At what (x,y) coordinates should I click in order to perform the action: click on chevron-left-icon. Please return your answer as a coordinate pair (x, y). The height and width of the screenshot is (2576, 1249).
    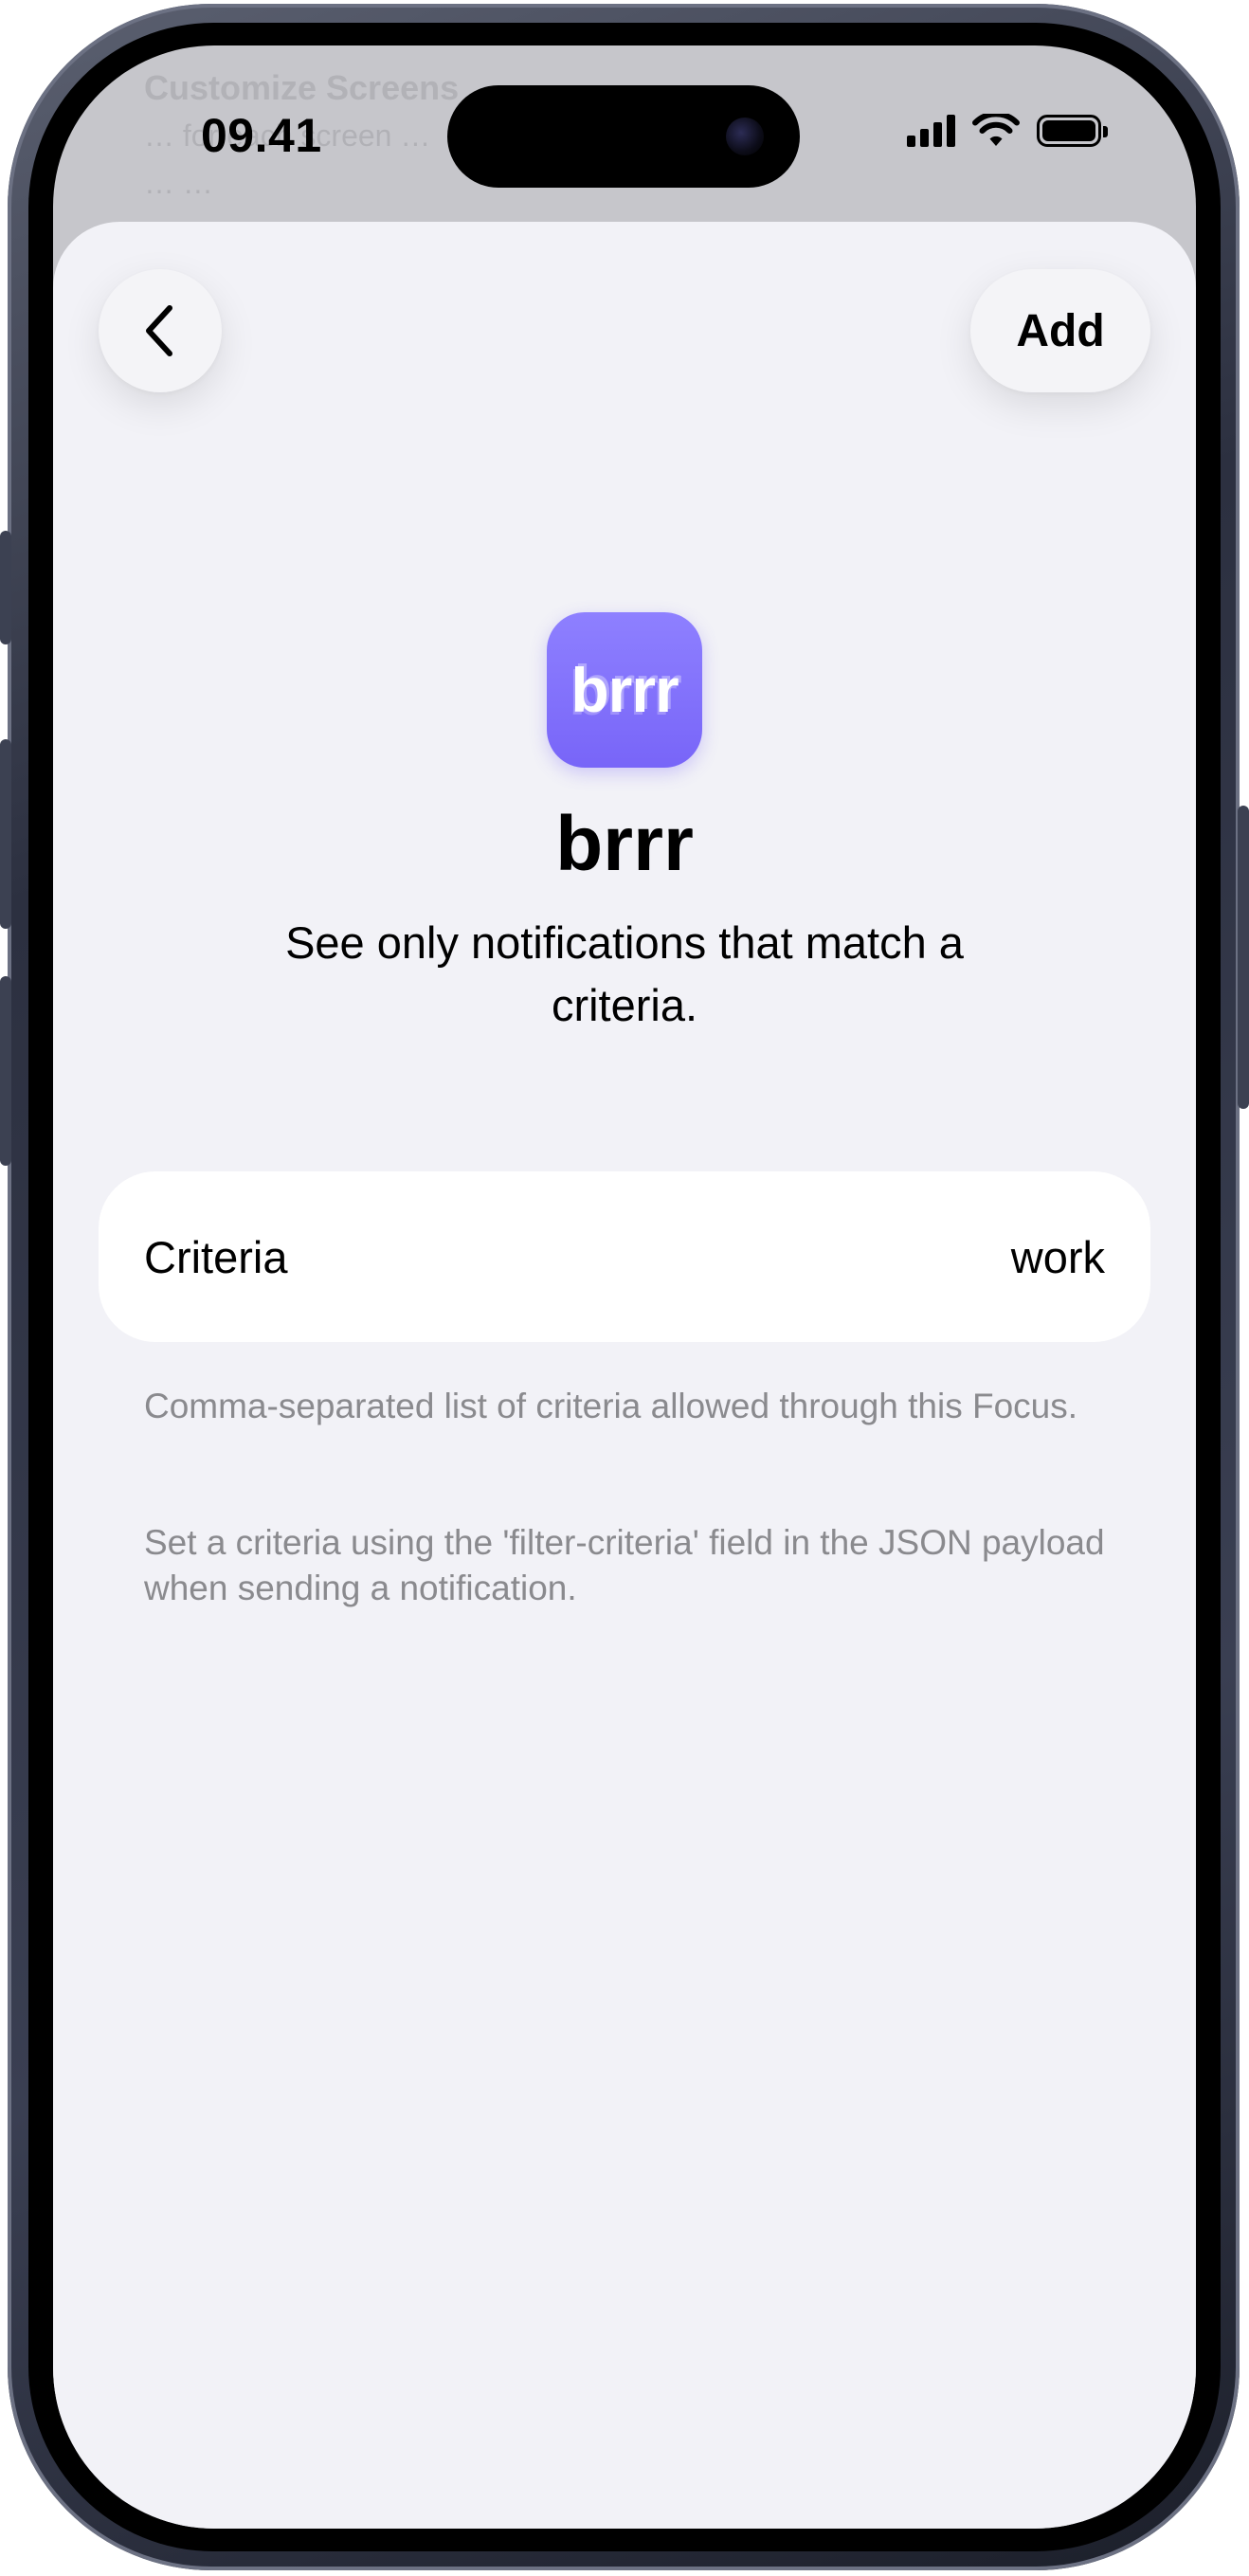
    Looking at the image, I should click on (159, 330).